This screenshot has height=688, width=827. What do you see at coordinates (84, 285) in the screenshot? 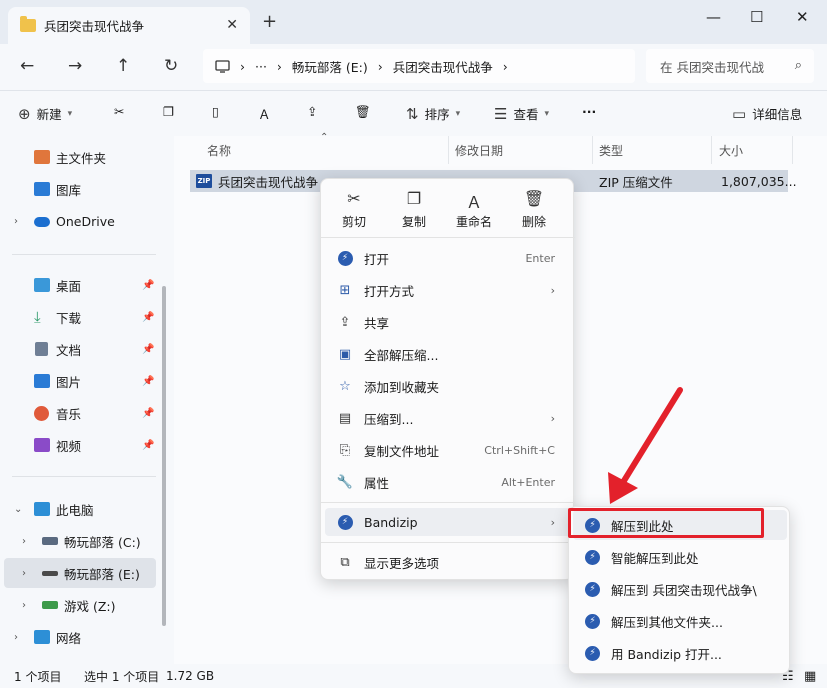
I see `sidebar-item-desktop: 桌面 📌` at bounding box center [84, 285].